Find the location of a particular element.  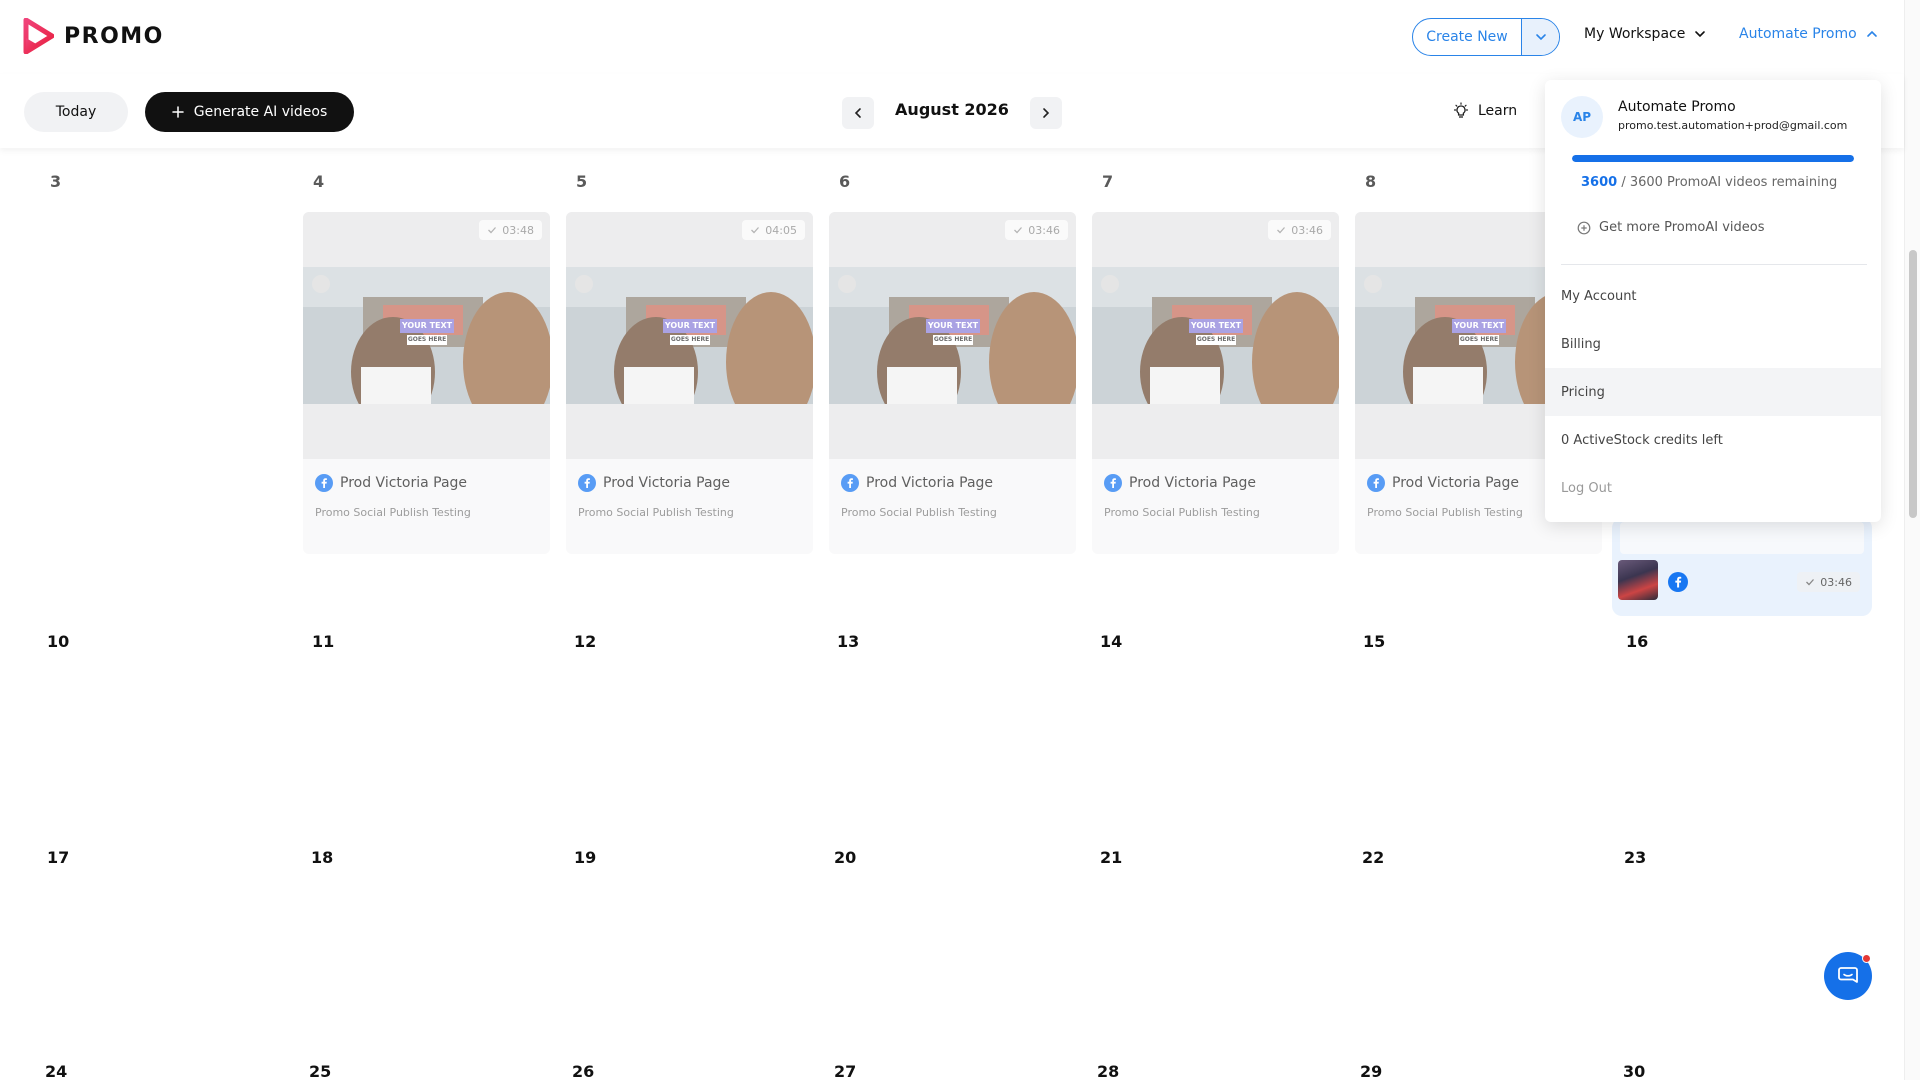

scrollbar-thumb is located at coordinates (1913, 384).